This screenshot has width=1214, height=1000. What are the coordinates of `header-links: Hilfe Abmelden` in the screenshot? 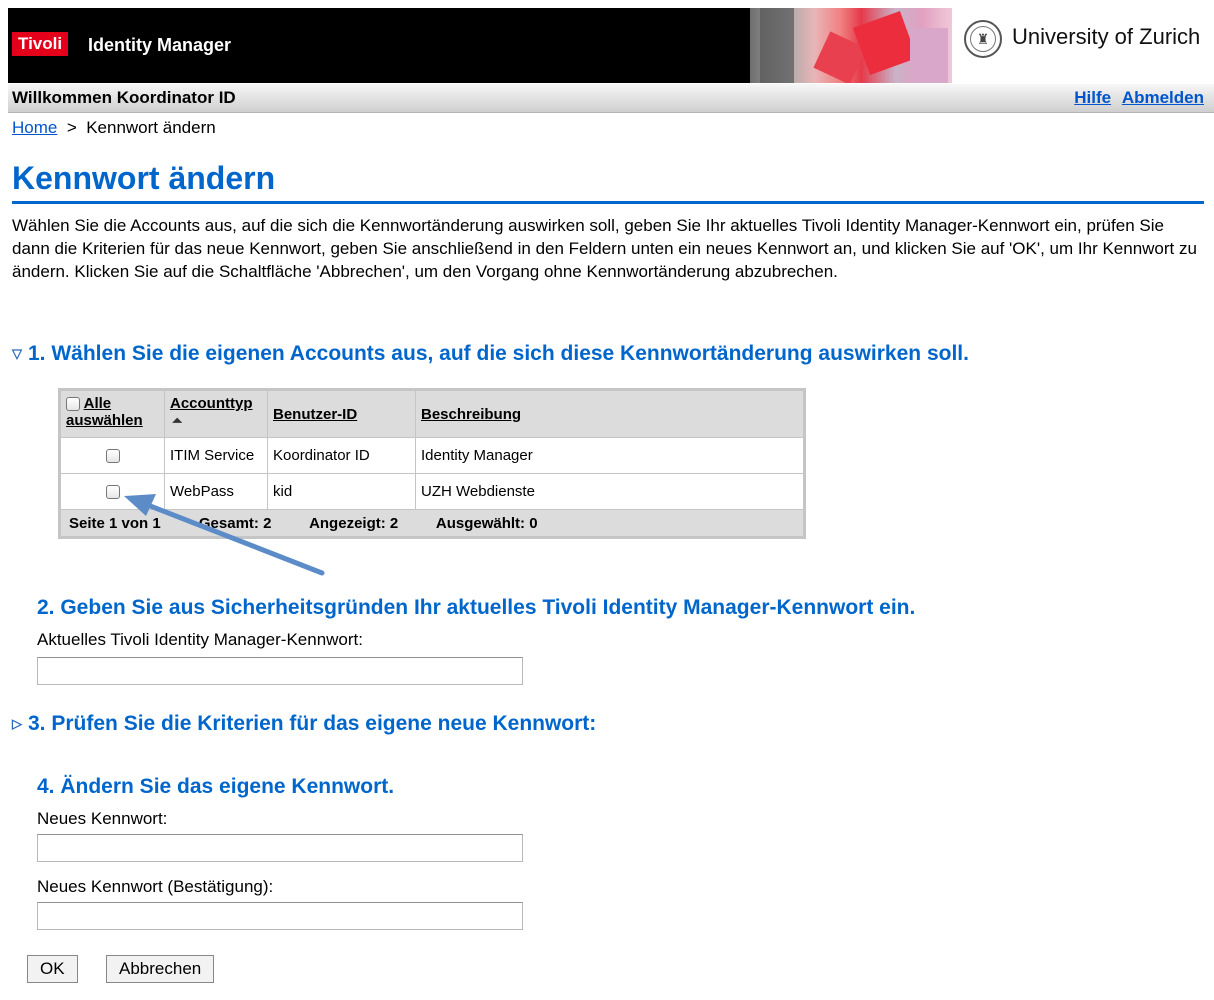 It's located at (1136, 98).